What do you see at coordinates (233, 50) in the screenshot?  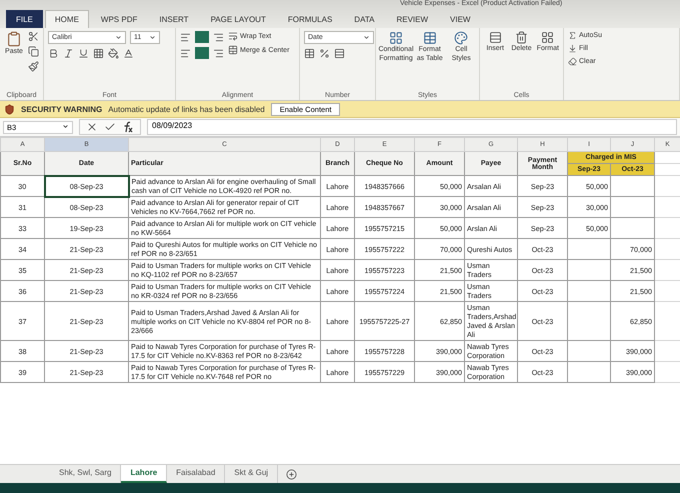 I see `merge-cells-icon` at bounding box center [233, 50].